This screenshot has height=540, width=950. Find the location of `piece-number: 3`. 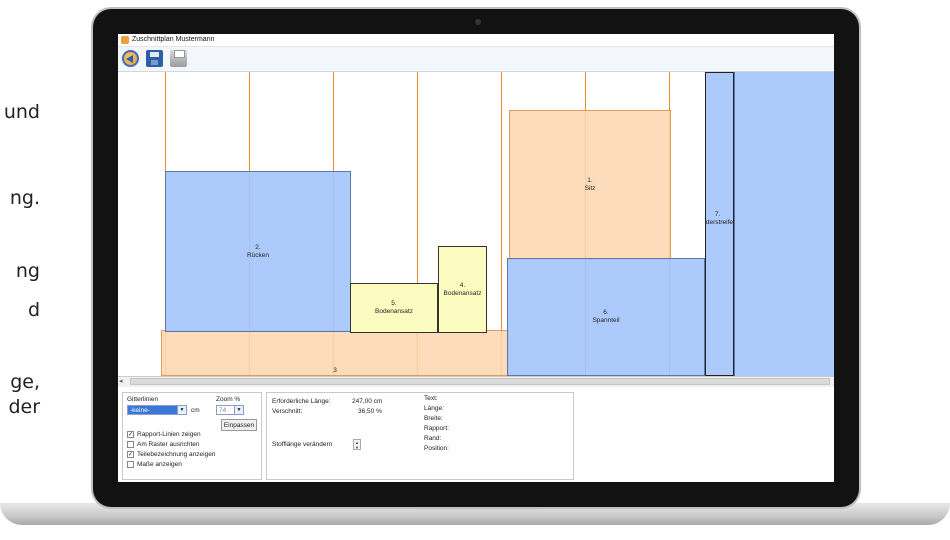

piece-number: 3 is located at coordinates (335, 370).